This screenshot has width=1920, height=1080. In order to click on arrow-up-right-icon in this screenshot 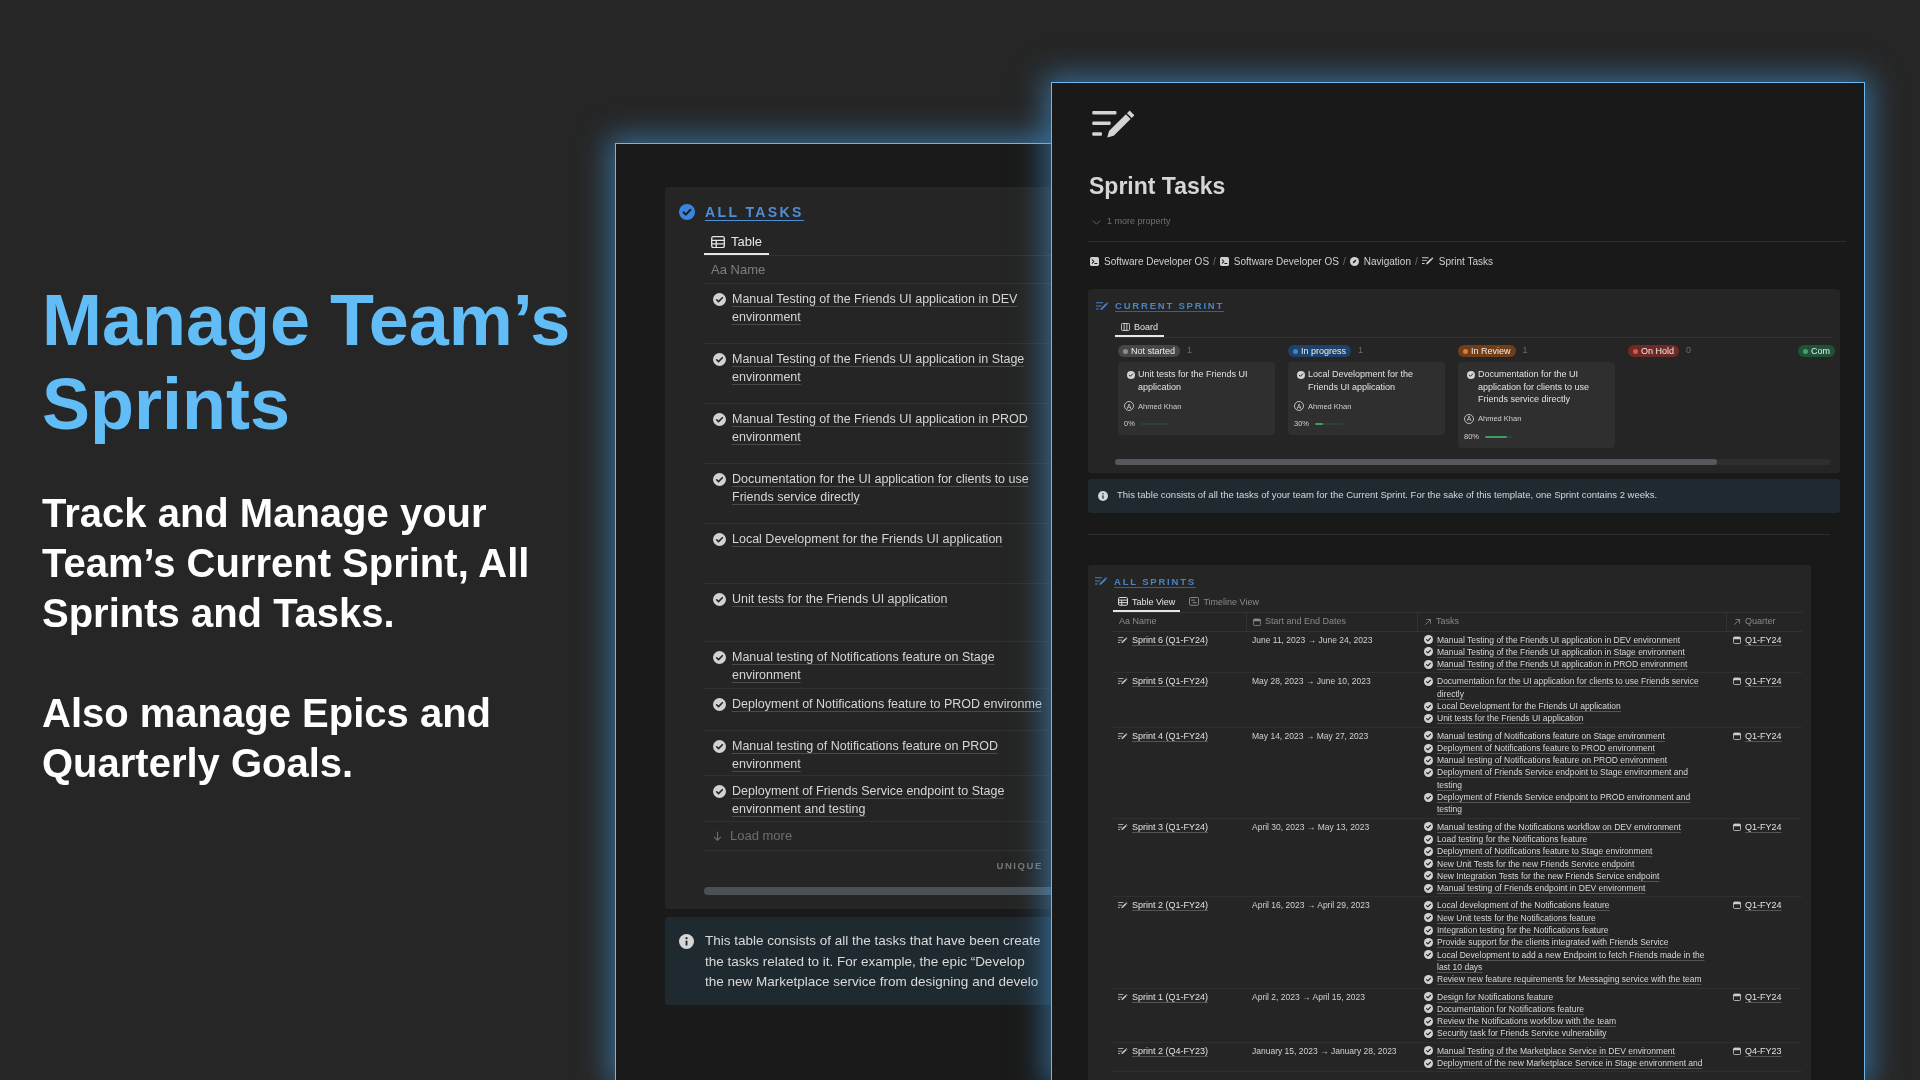, I will do `click(1428, 621)`.